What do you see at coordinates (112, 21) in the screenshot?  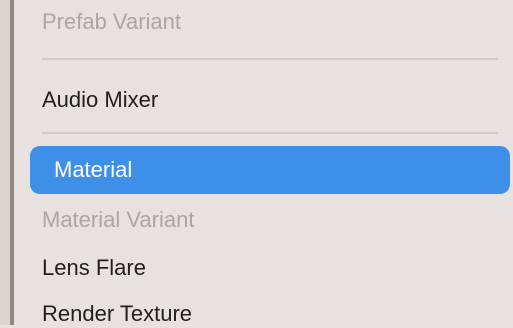 I see `menu-item-prefab-variant: Prefab Variant` at bounding box center [112, 21].